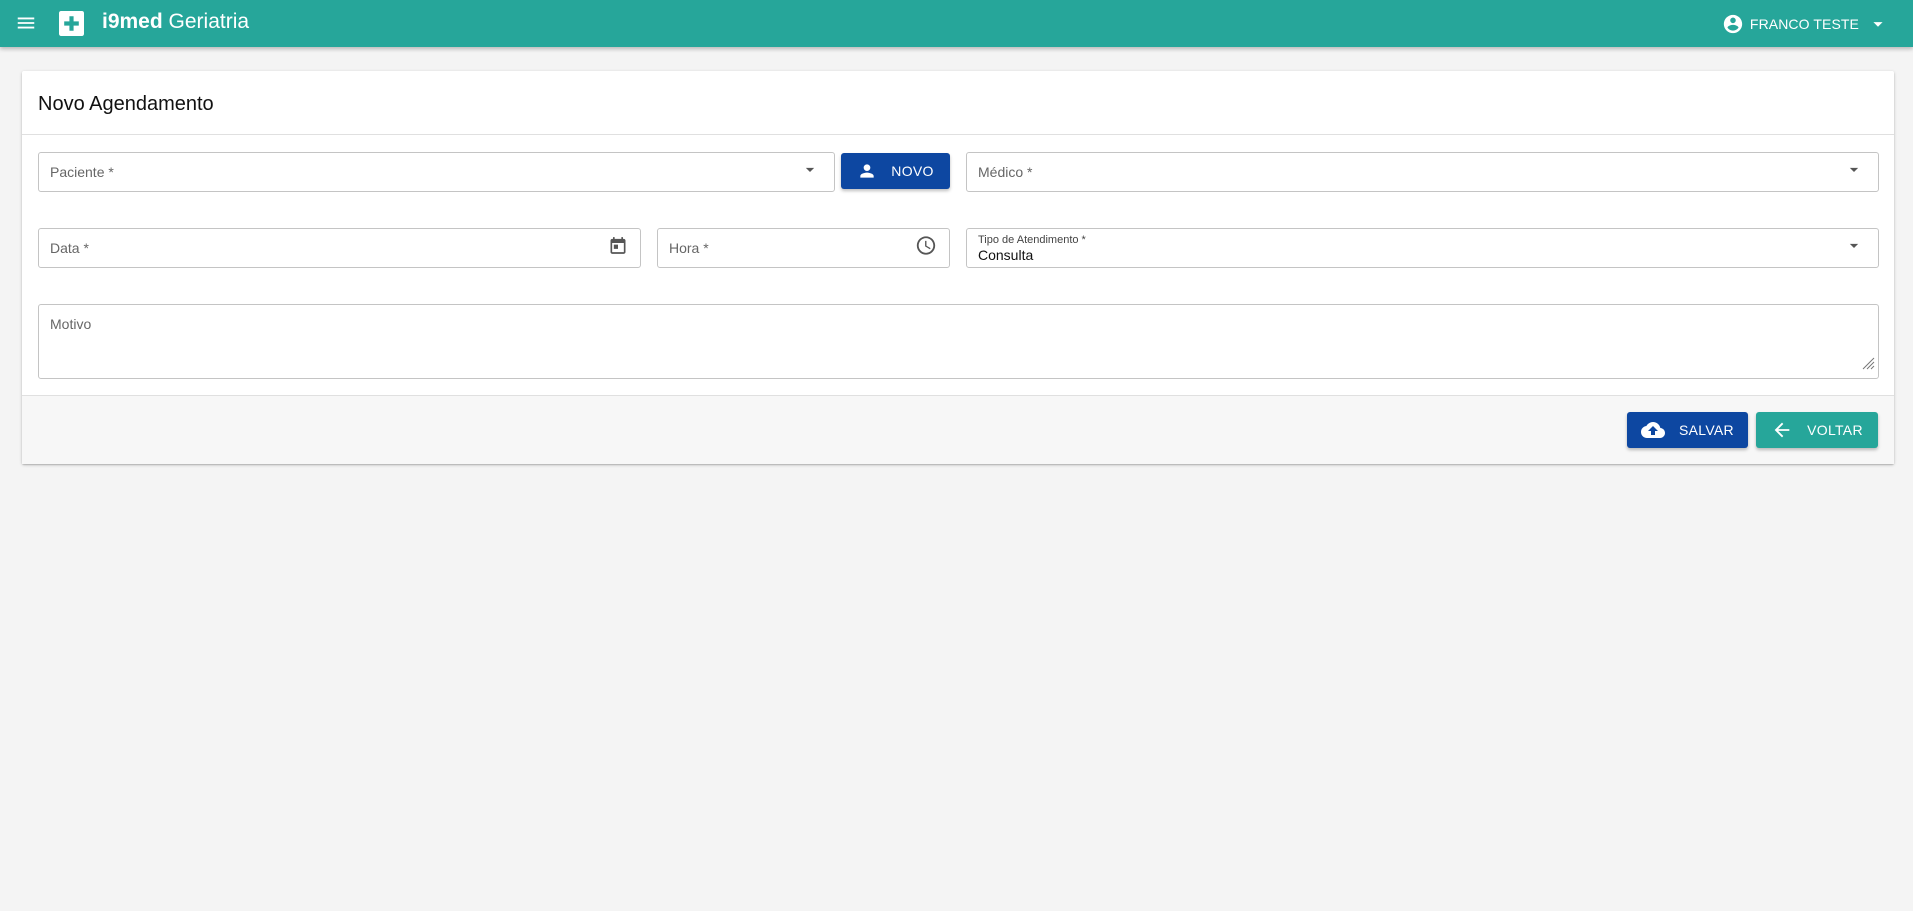 This screenshot has height=911, width=1913. What do you see at coordinates (209, 21) in the screenshot?
I see `brand-suffix: Geriatria` at bounding box center [209, 21].